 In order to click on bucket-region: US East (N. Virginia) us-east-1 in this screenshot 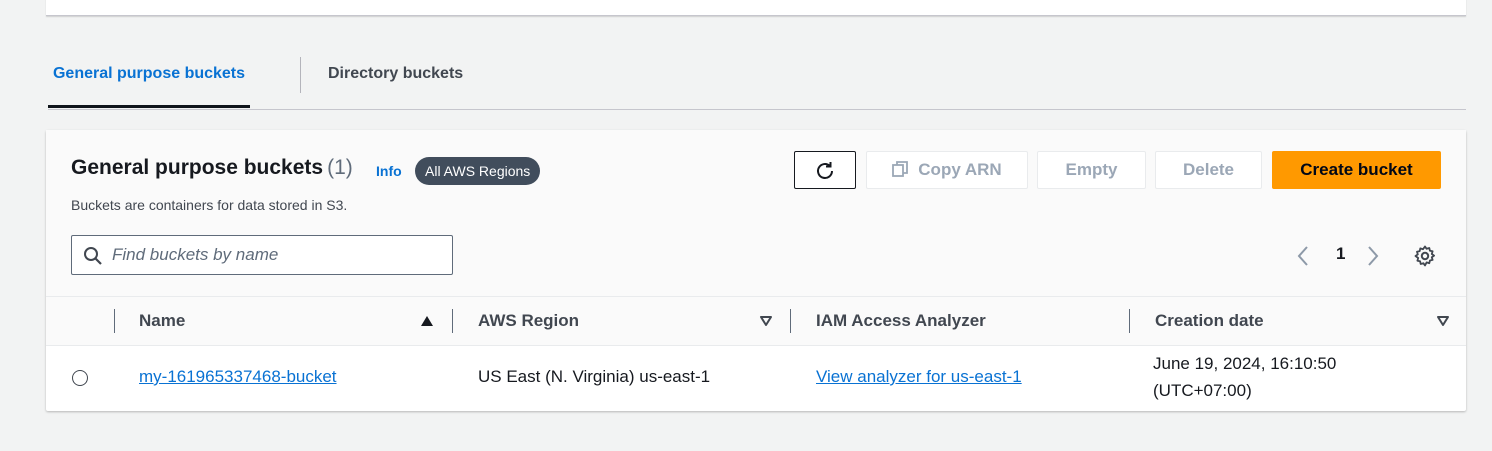, I will do `click(594, 376)`.